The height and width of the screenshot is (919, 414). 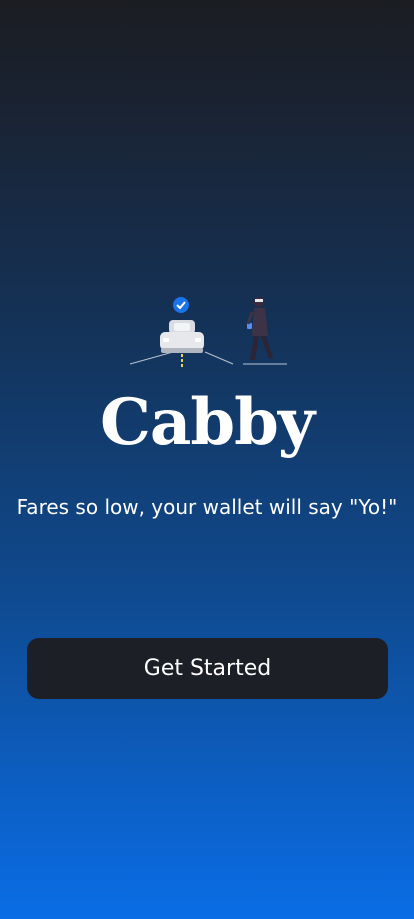 What do you see at coordinates (259, 328) in the screenshot?
I see `passenger-icon` at bounding box center [259, 328].